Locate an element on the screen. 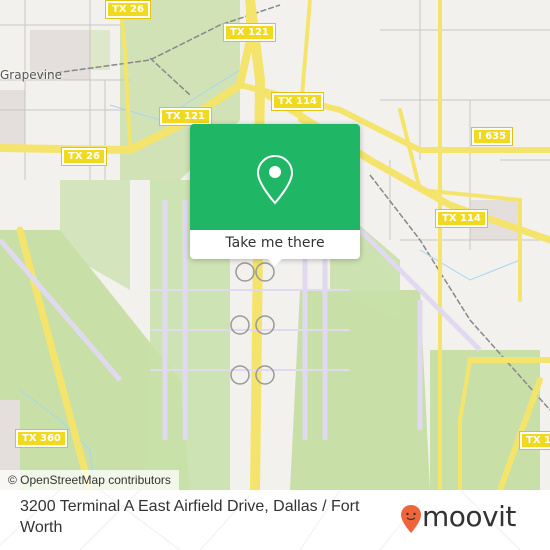 Image resolution: width=550 pixels, height=550 pixels. road-shield: TX 161 is located at coordinates (534, 440).